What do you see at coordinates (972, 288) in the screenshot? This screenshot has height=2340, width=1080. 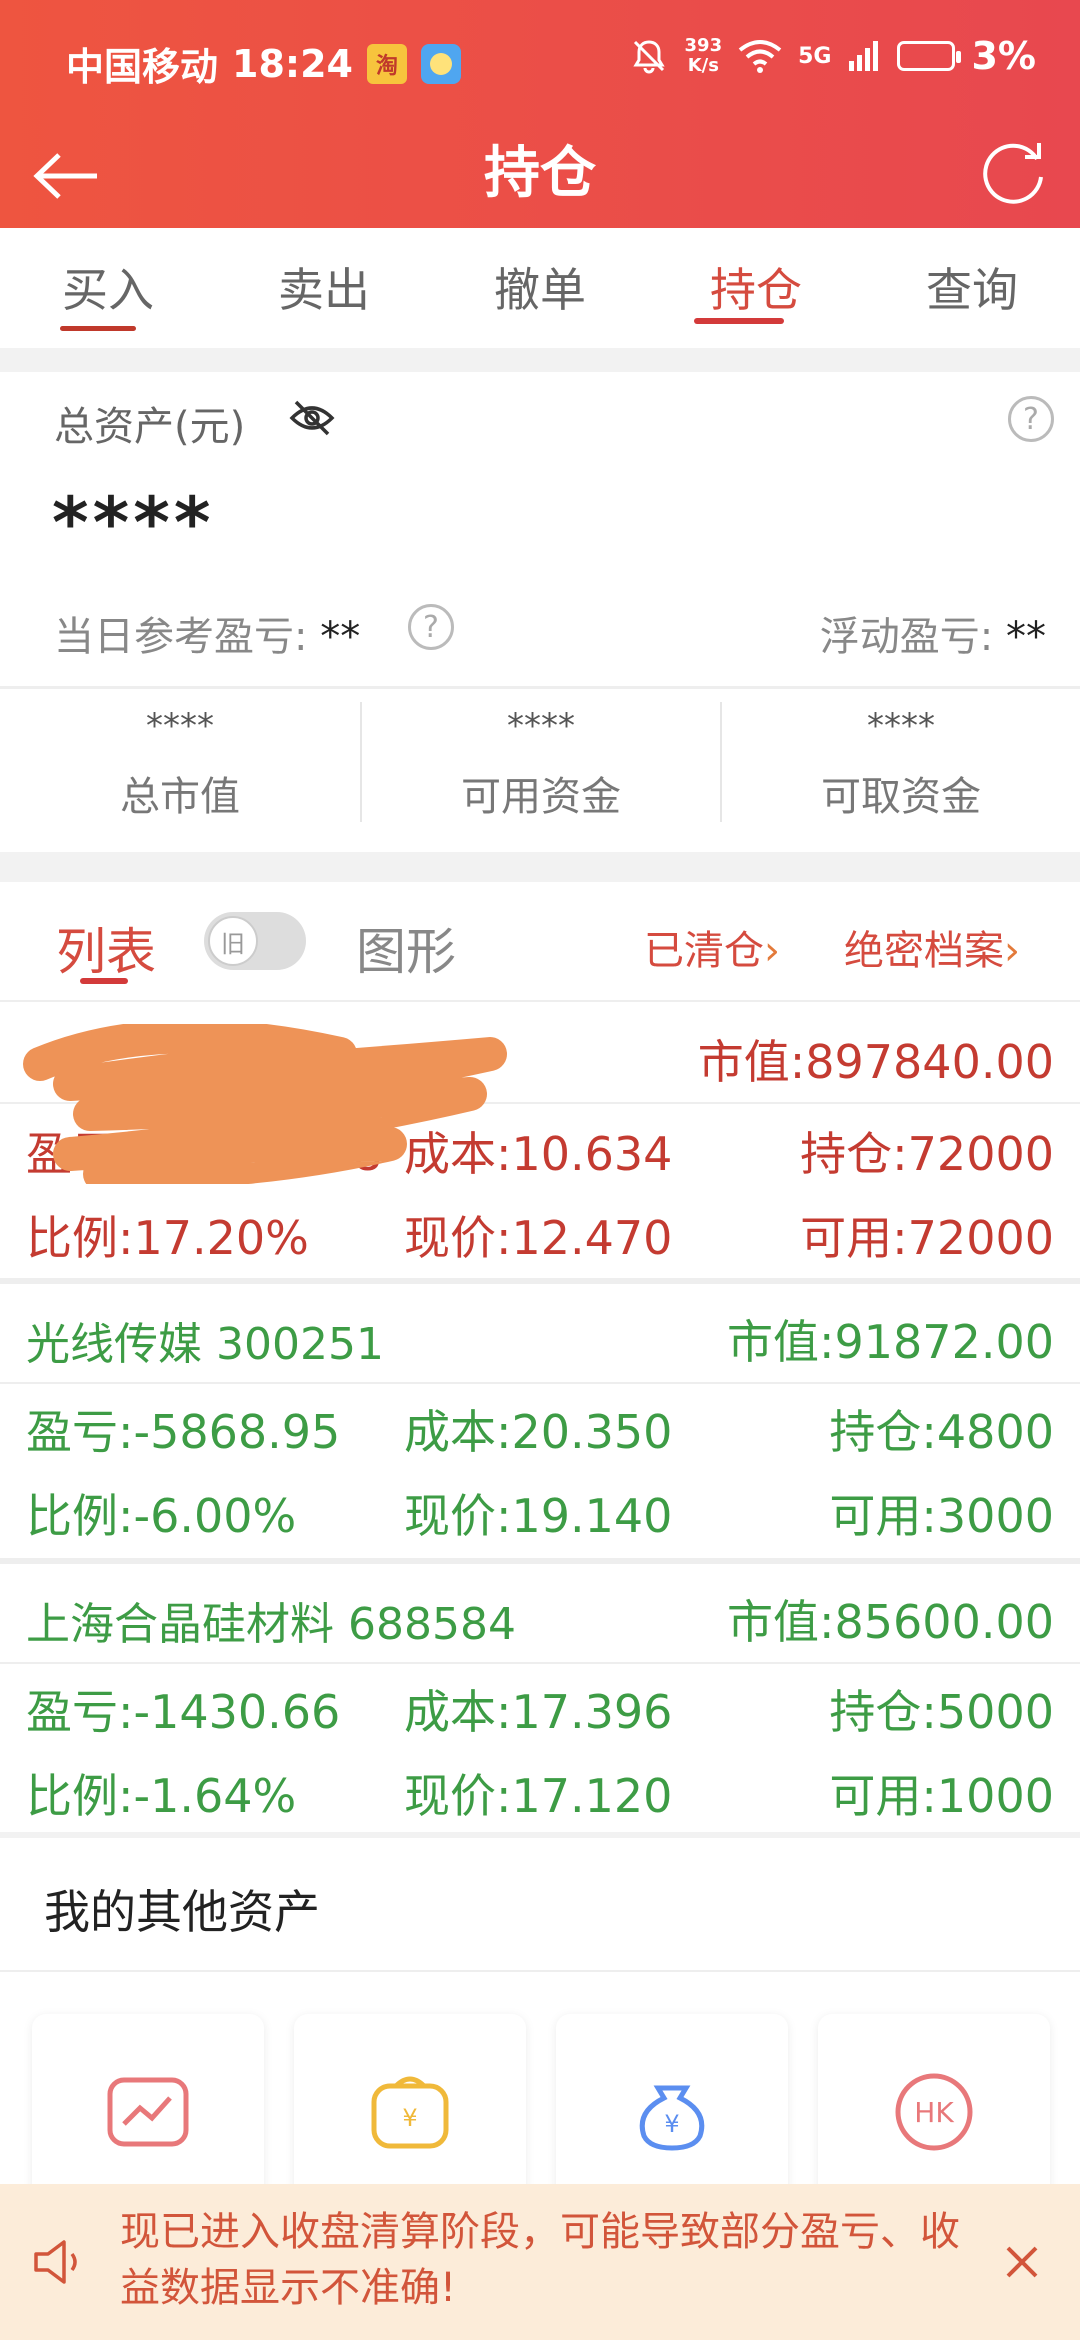 I see `tab-query: 查询` at bounding box center [972, 288].